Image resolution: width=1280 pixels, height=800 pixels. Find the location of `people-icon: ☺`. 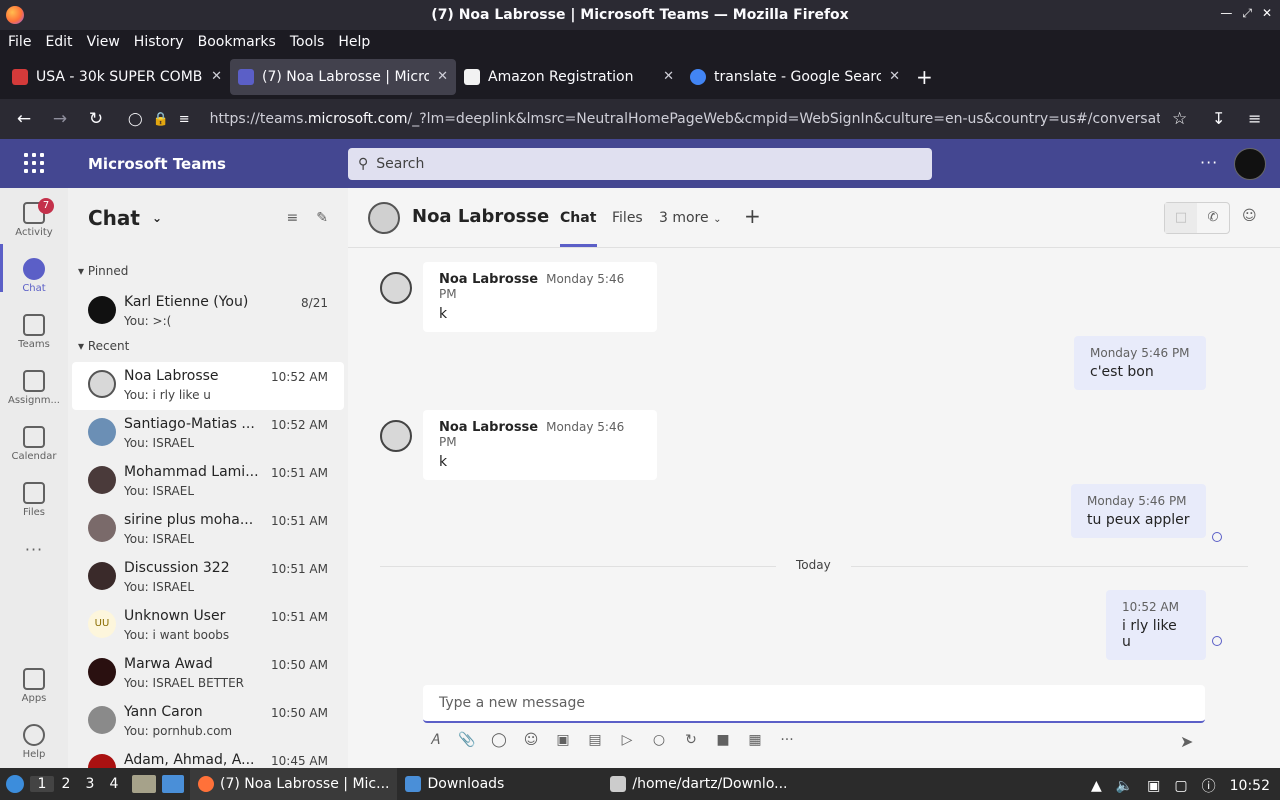

people-icon: ☺ is located at coordinates (1249, 216).